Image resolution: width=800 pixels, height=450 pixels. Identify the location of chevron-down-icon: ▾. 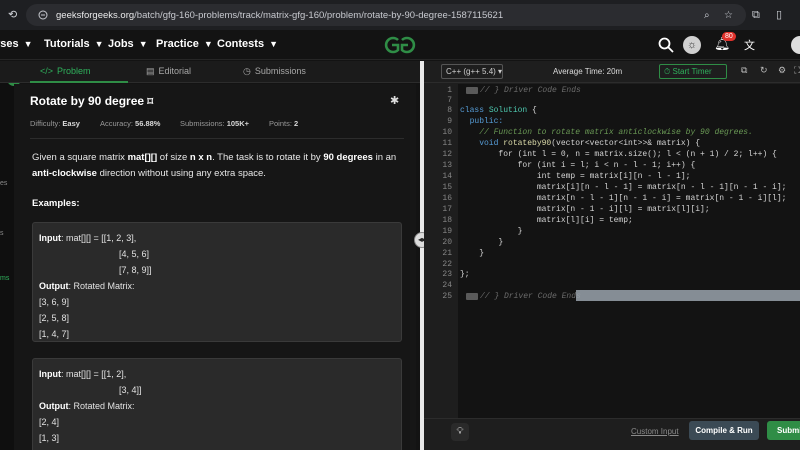
(500, 71).